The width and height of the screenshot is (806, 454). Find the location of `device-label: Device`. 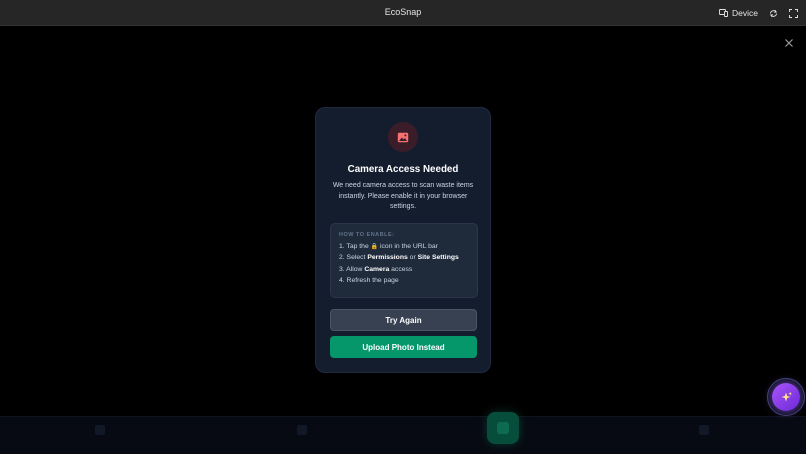

device-label: Device is located at coordinates (745, 13).